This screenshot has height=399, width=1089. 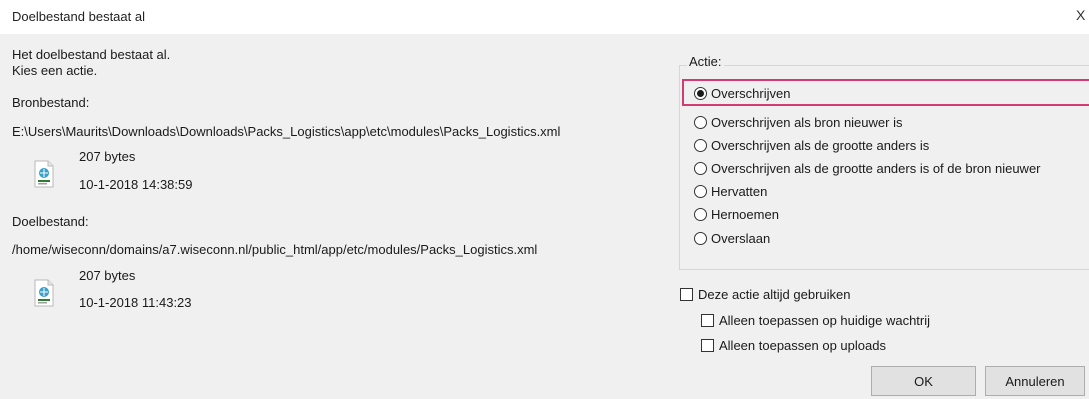 I want to click on target-label: Doelbestand:, so click(x=50, y=221).